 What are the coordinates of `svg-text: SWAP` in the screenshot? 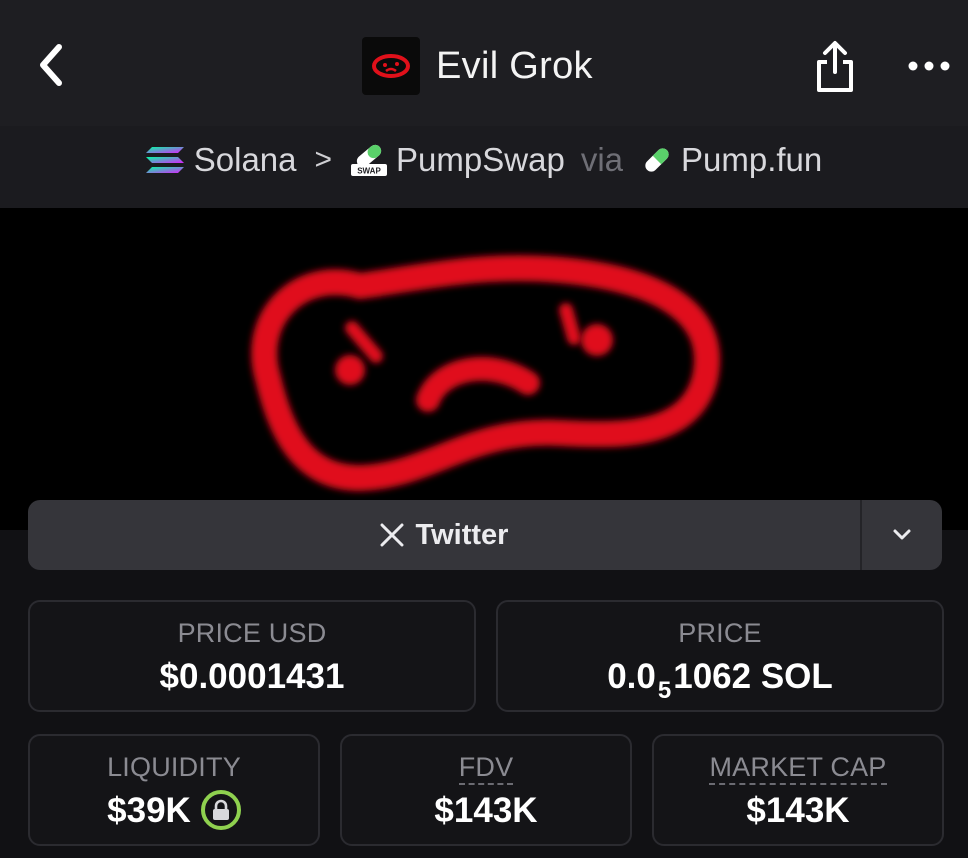 It's located at (369, 171).